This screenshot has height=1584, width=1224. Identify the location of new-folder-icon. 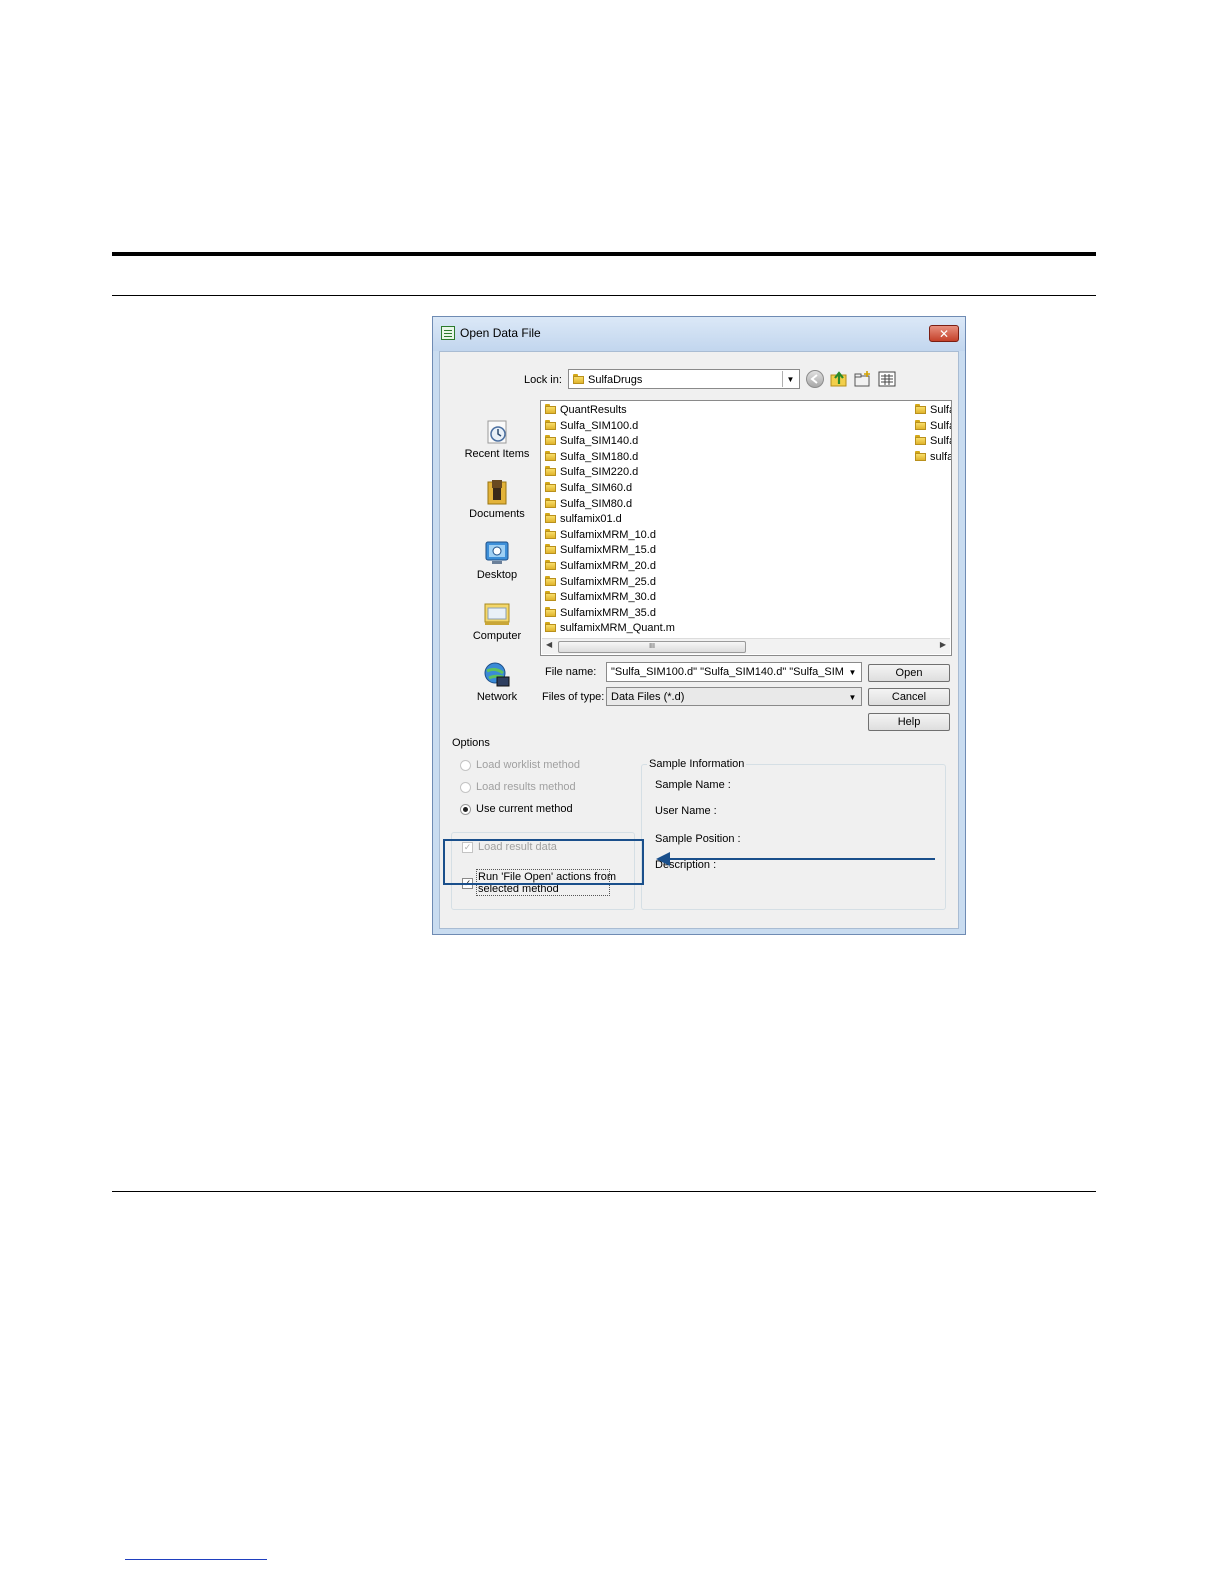
(863, 379).